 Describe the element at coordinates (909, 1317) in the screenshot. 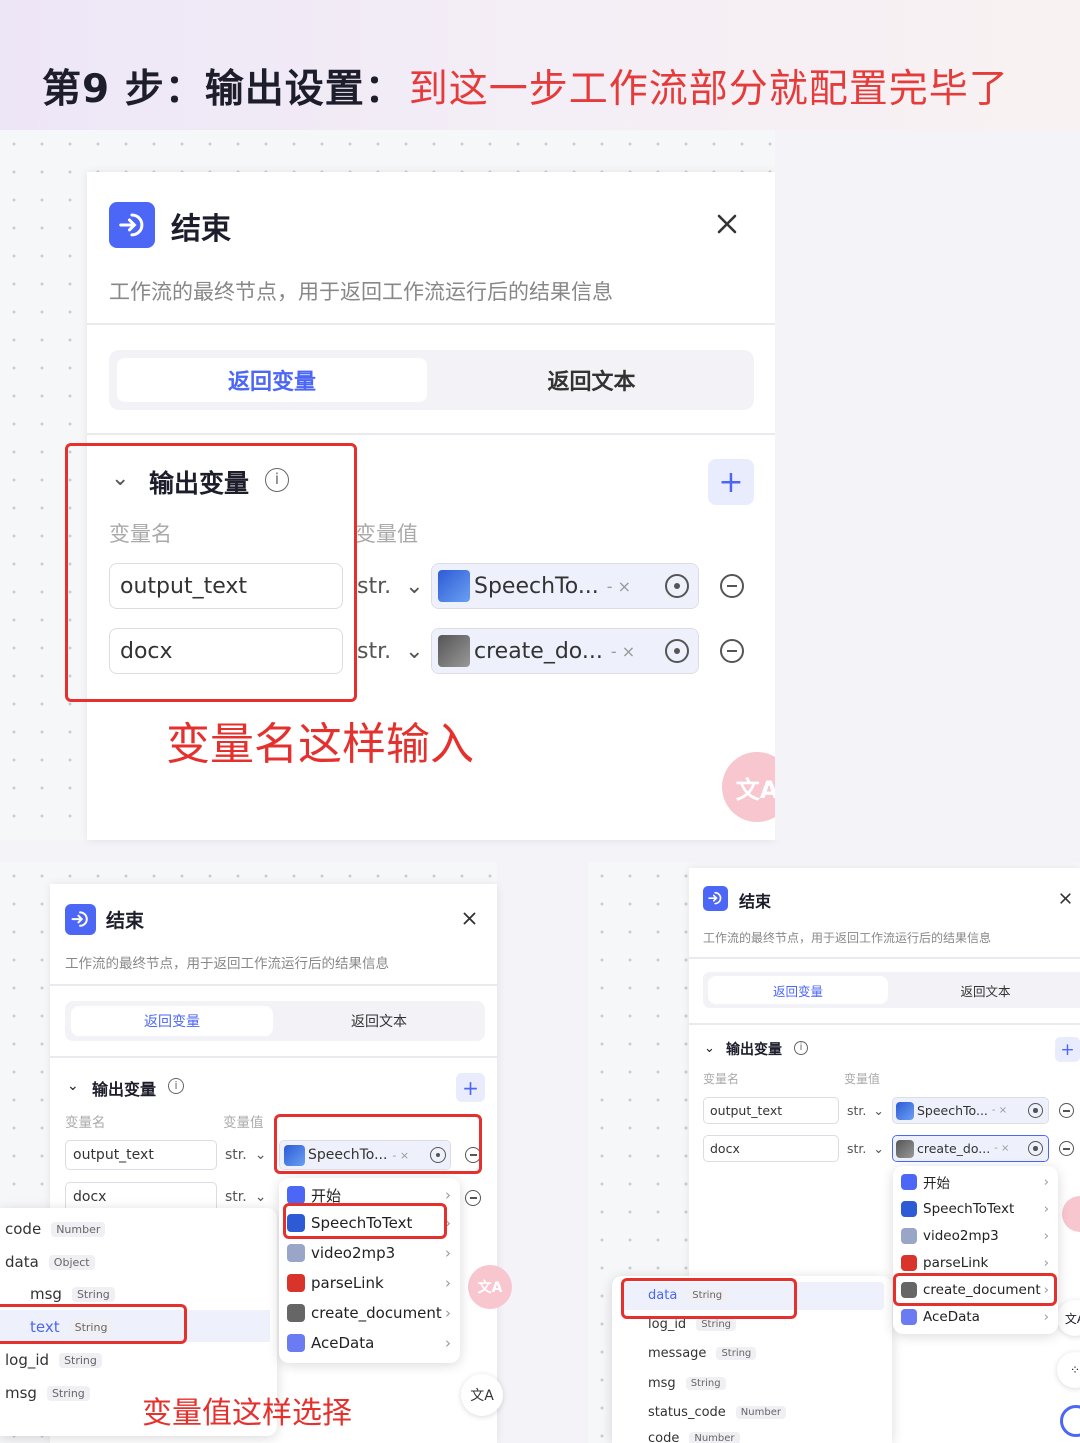

I see `acedata-node-icon` at that location.